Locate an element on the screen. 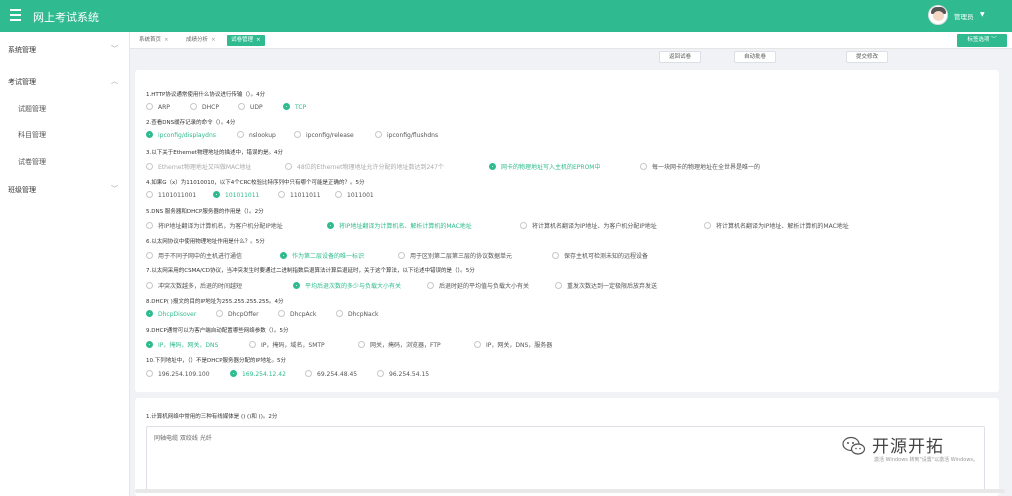 The image size is (1012, 496). option-label: 后退时延的平均值与负载大小有关 is located at coordinates (484, 286).